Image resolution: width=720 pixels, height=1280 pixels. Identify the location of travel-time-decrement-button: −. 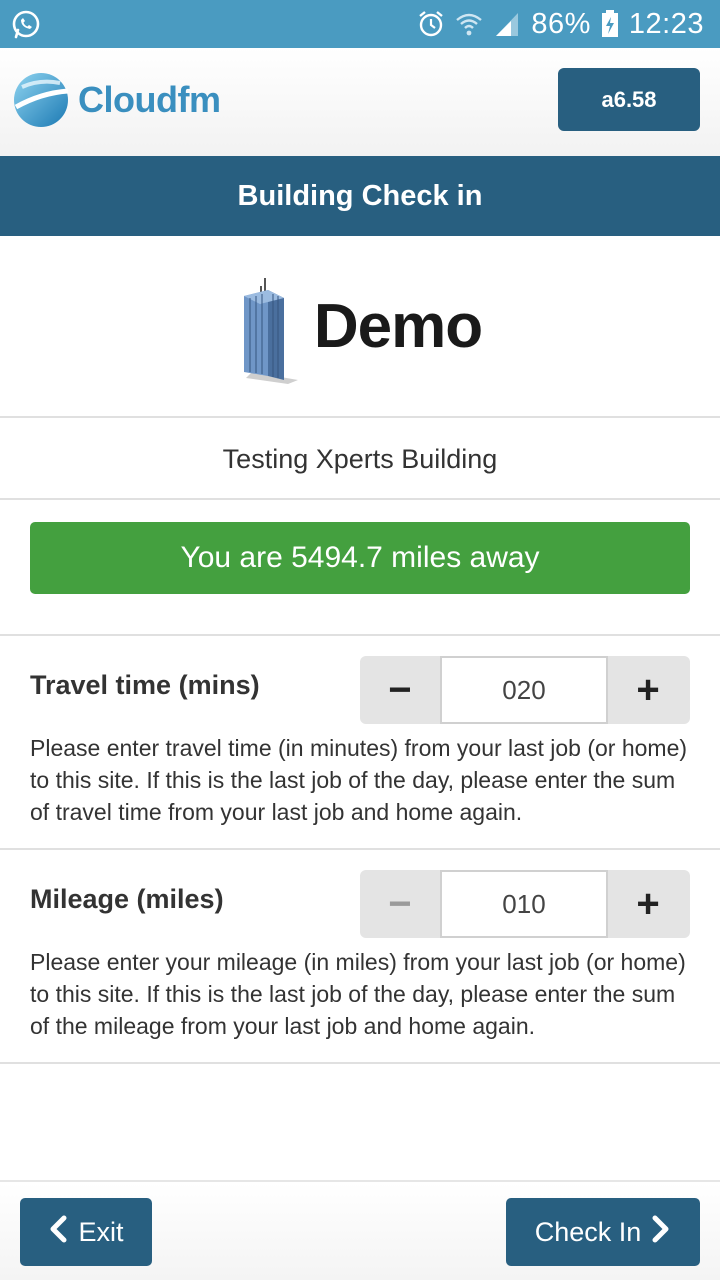
(400, 690).